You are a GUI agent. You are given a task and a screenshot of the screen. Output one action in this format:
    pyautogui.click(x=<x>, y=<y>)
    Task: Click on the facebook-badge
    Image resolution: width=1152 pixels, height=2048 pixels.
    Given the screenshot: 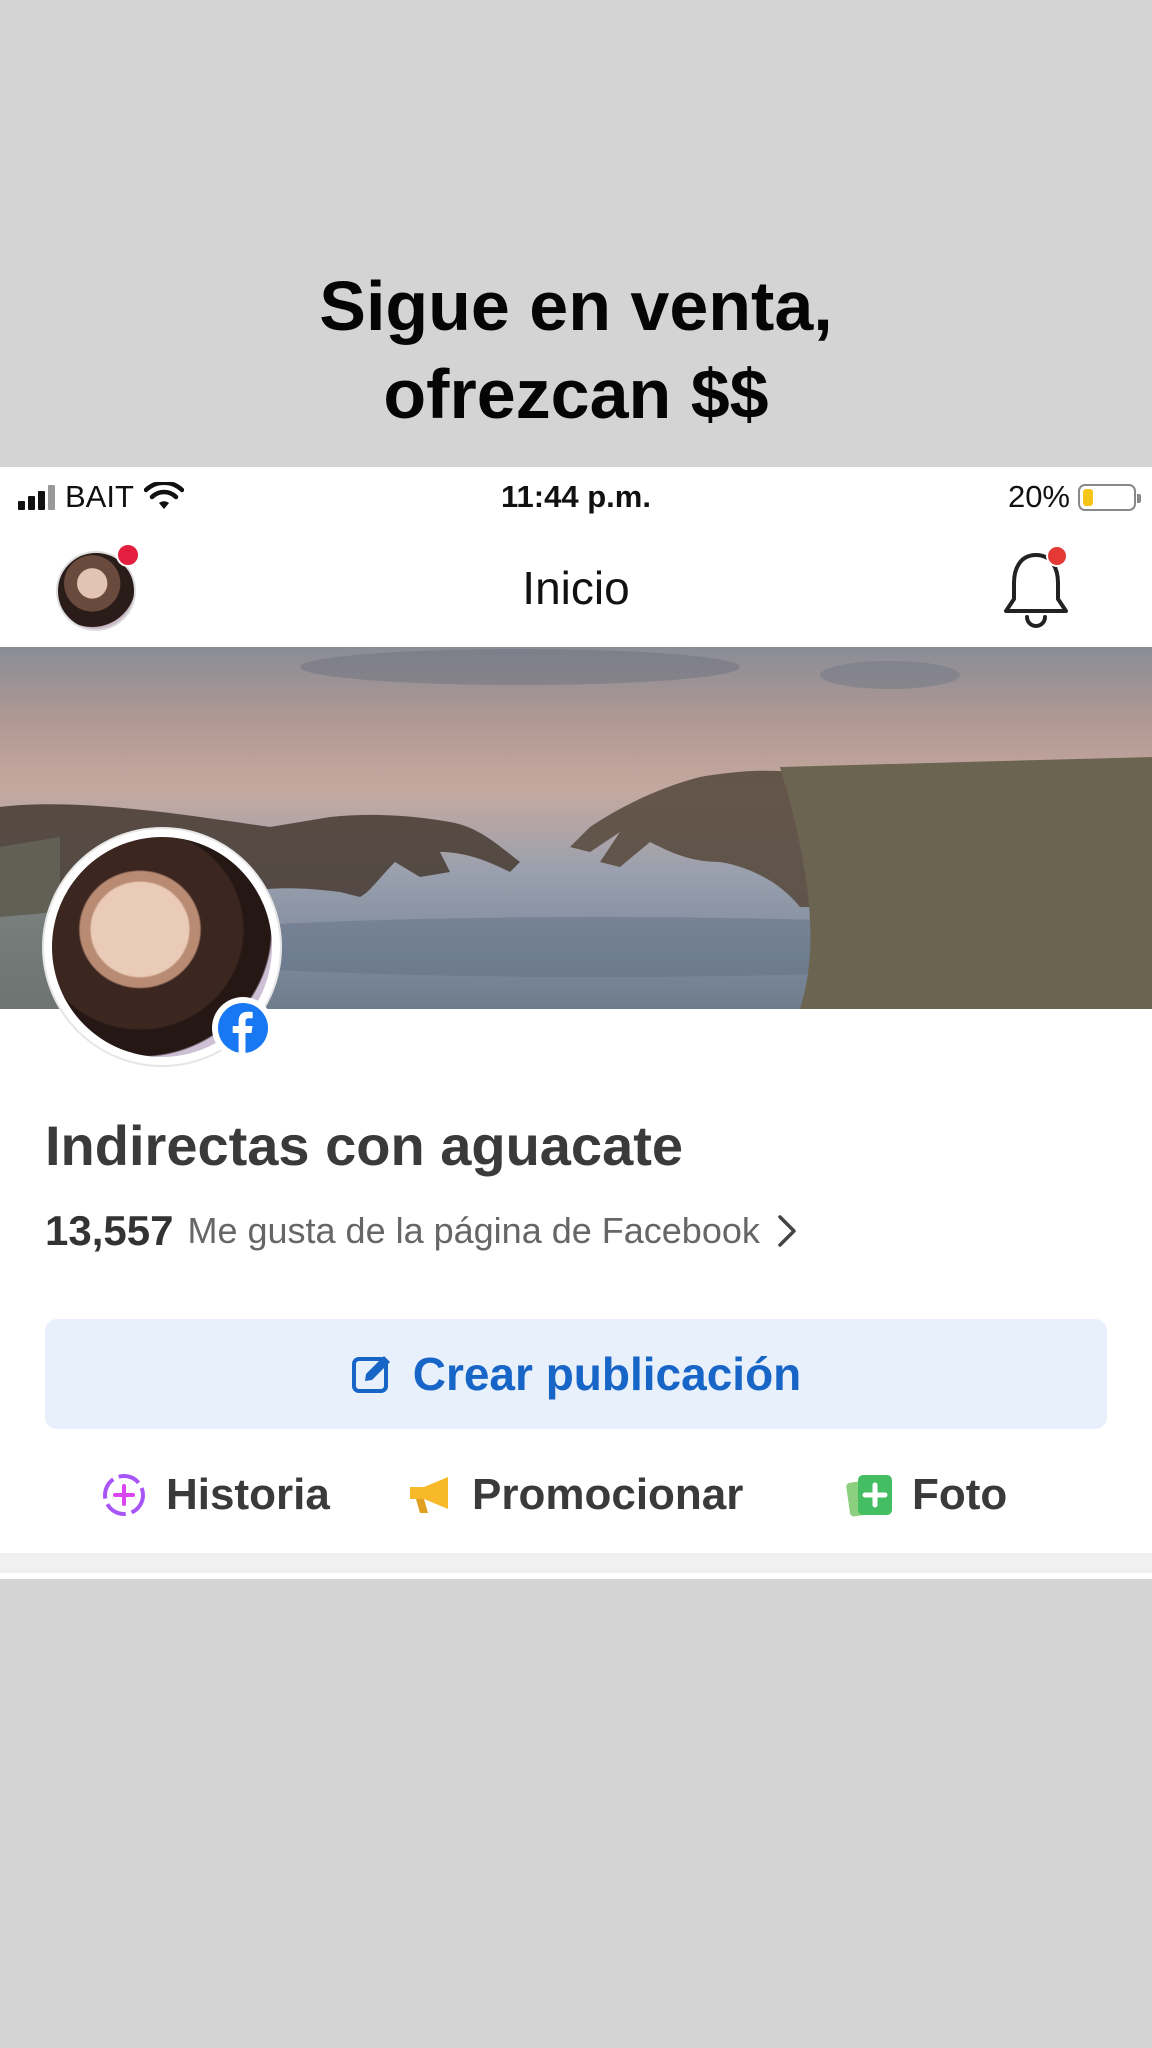 What is the action you would take?
    pyautogui.click(x=243, y=1028)
    